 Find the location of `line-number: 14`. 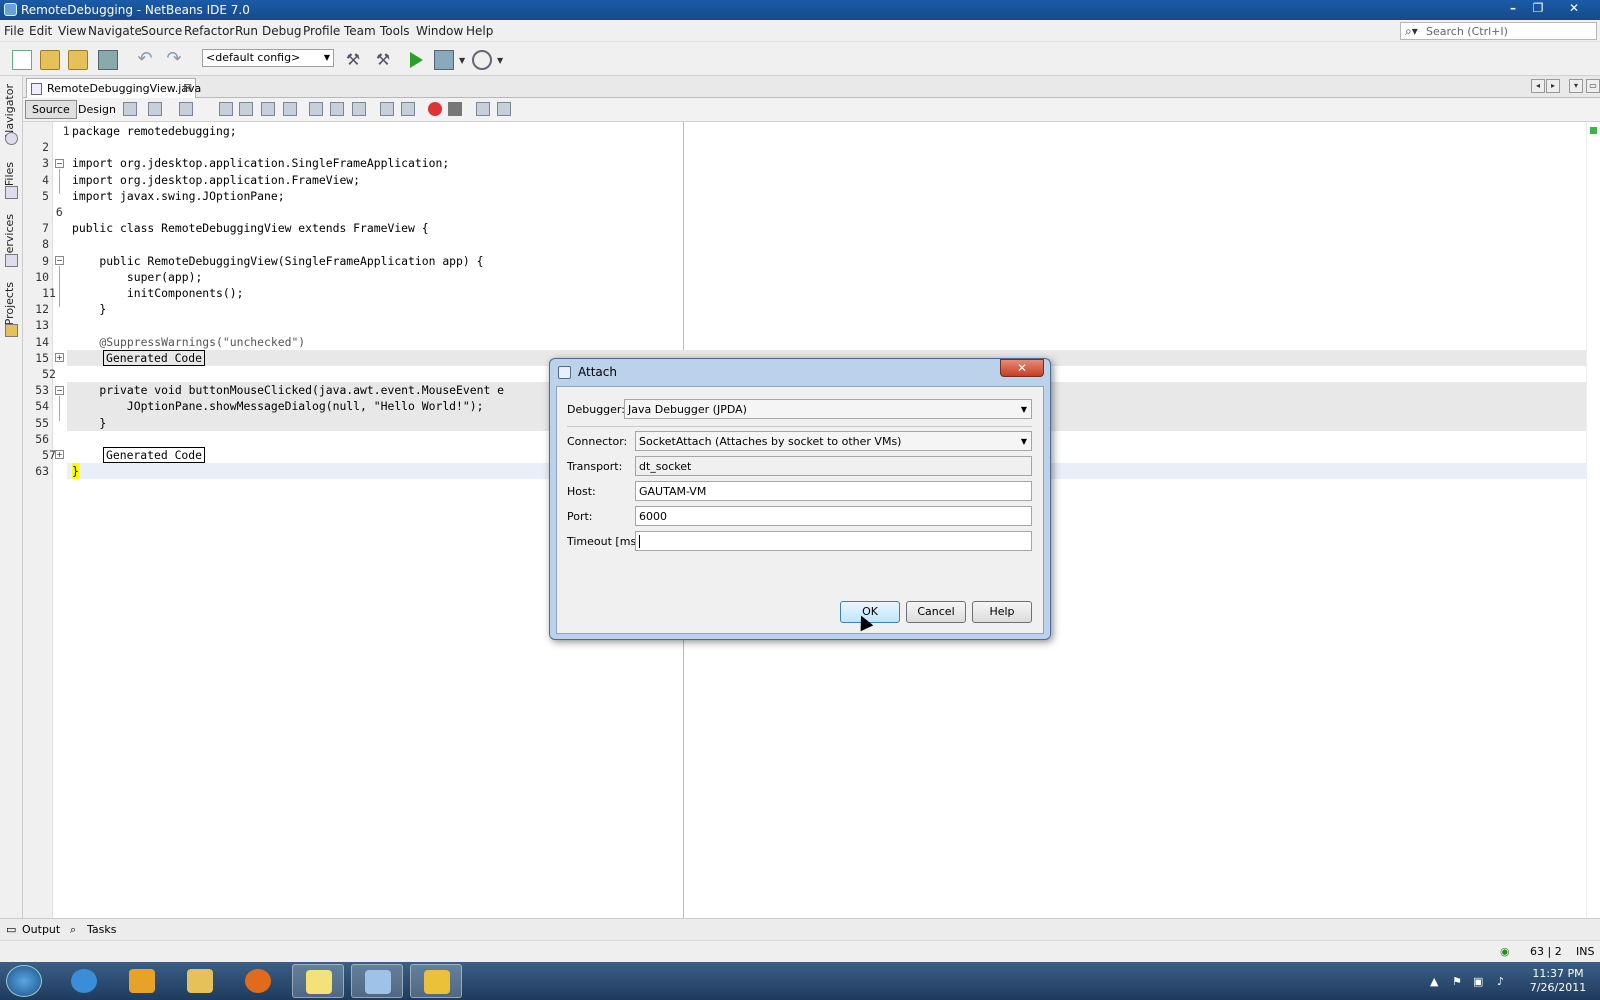

line-number: 14 is located at coordinates (42, 341).